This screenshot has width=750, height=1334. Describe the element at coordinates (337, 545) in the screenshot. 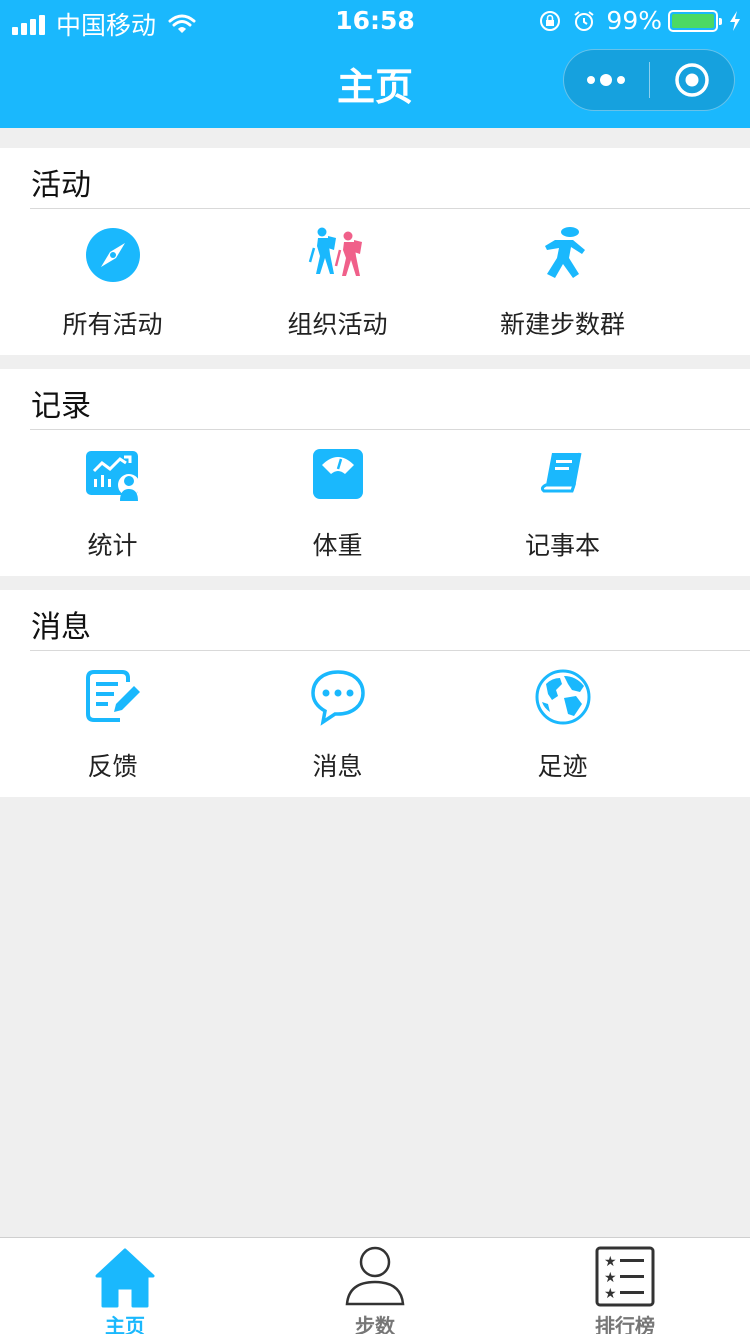

I see `item-label: 体重` at that location.